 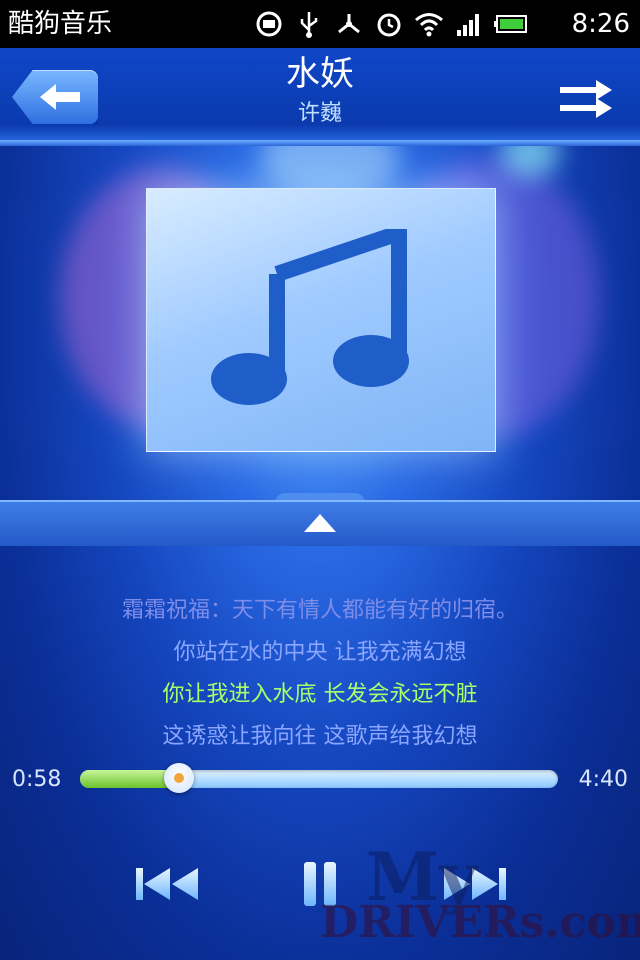 What do you see at coordinates (349, 24) in the screenshot?
I see `debug-icon` at bounding box center [349, 24].